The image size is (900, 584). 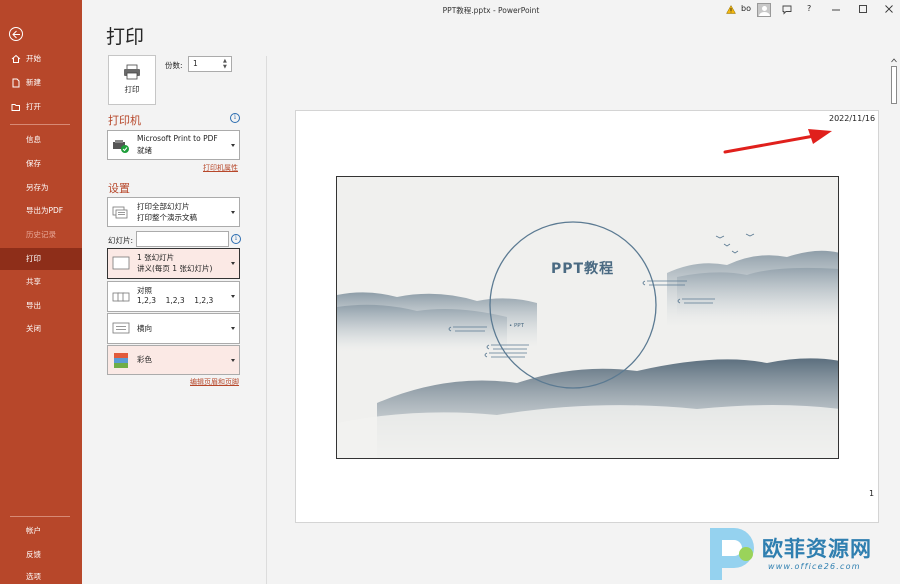 I want to click on printer-icon, so click(x=132, y=72).